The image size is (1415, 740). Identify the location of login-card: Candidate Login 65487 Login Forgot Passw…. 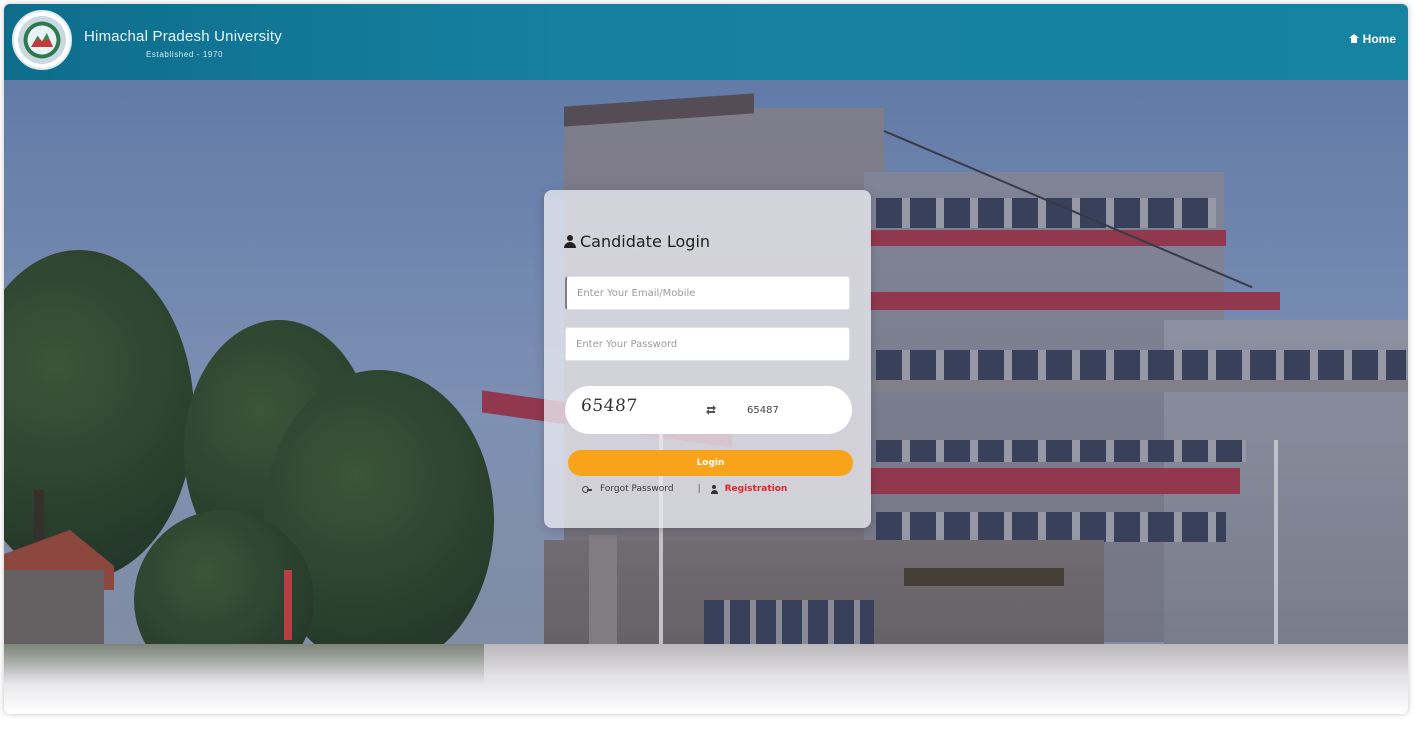
(707, 359).